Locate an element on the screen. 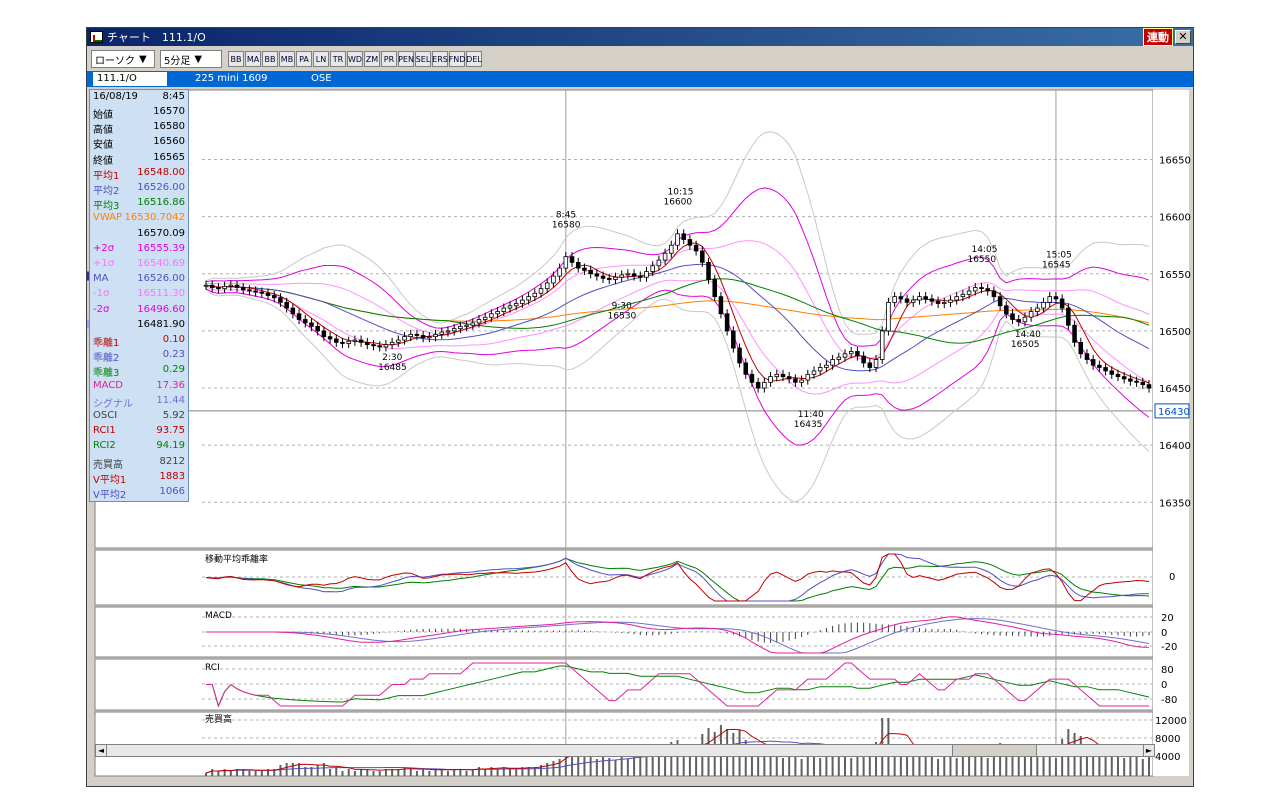 This screenshot has width=1280, height=811. data-row-value: 17.36 is located at coordinates (170, 385).